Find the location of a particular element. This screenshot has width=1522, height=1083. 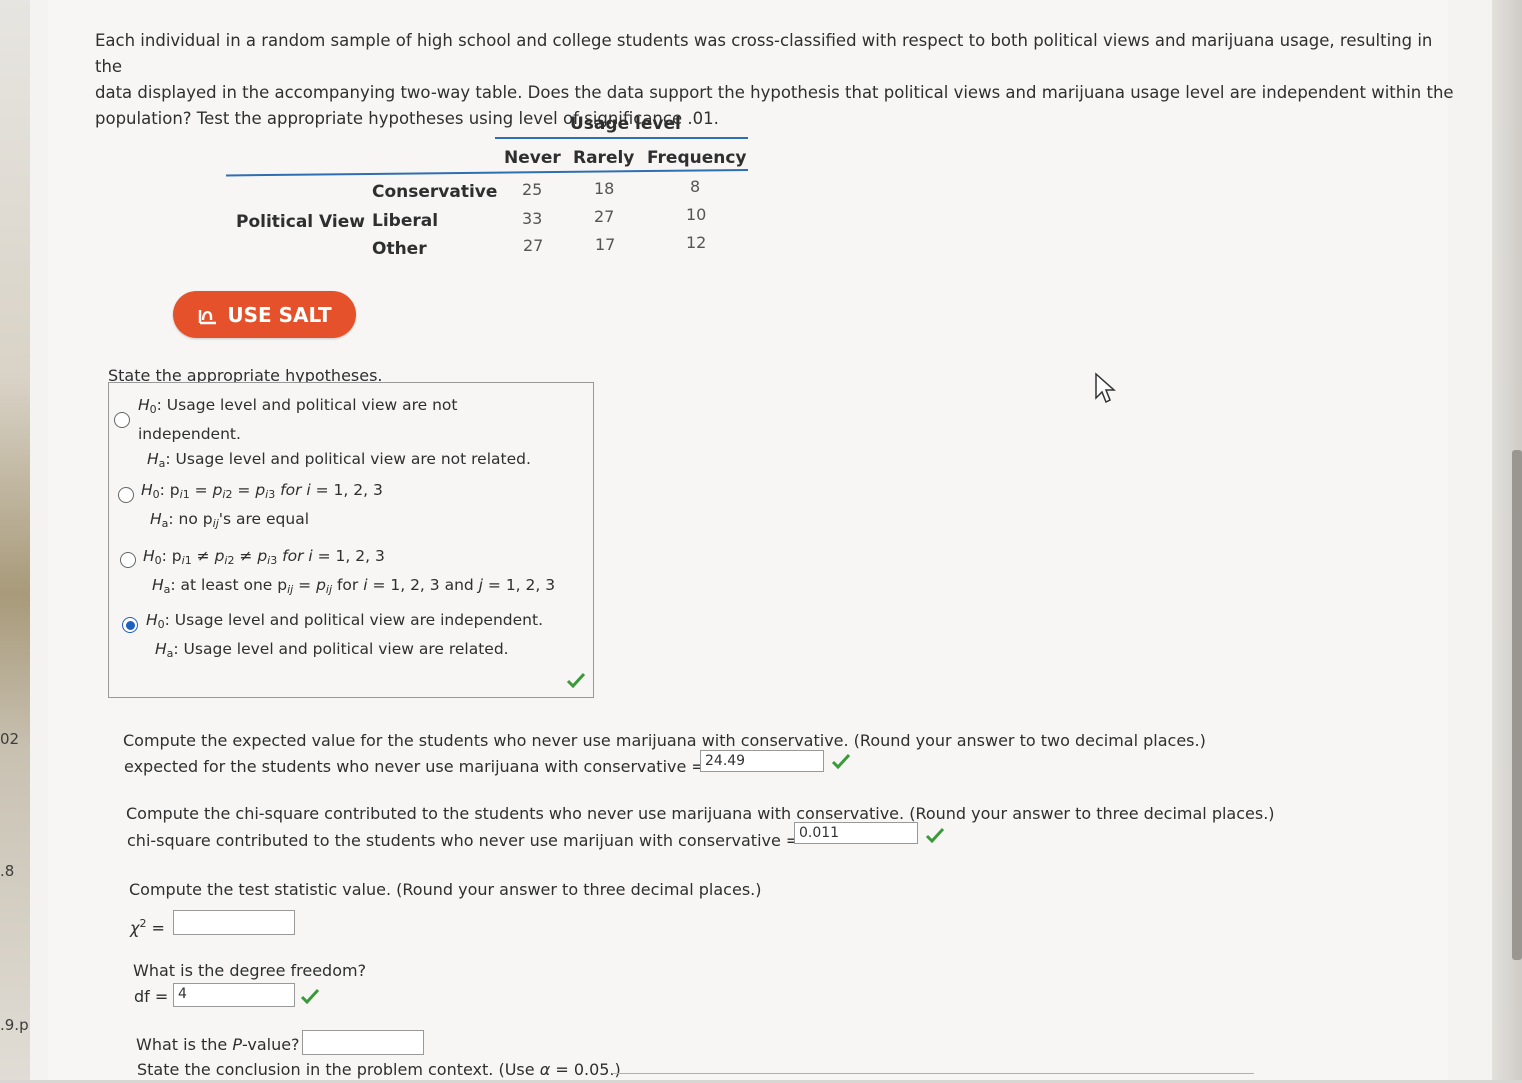

use-salt-button: USE SALT is located at coordinates (264, 314).